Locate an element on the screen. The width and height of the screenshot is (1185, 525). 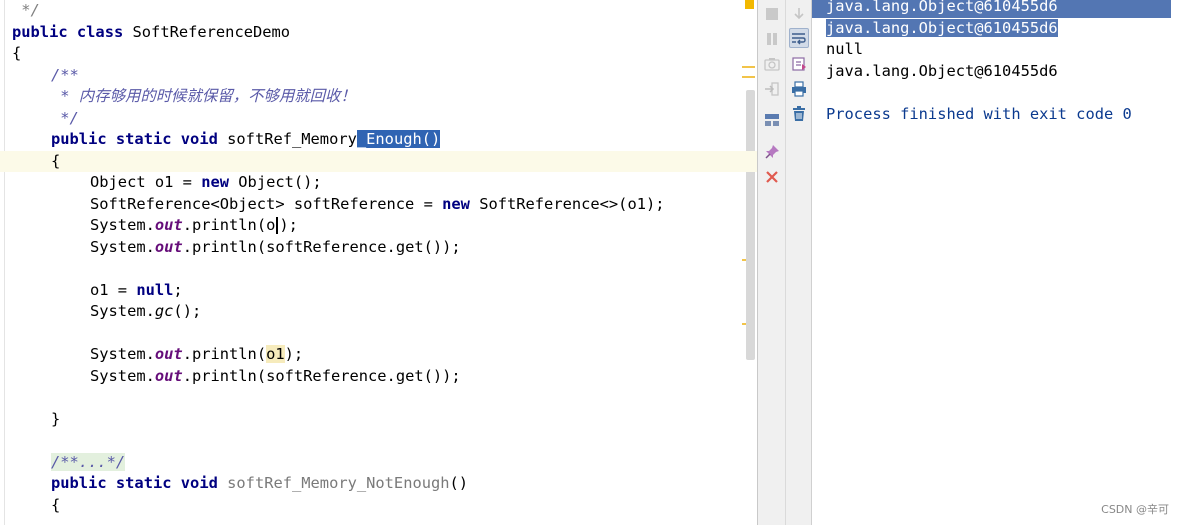
code-text: o1 = is located at coordinates (113, 289).